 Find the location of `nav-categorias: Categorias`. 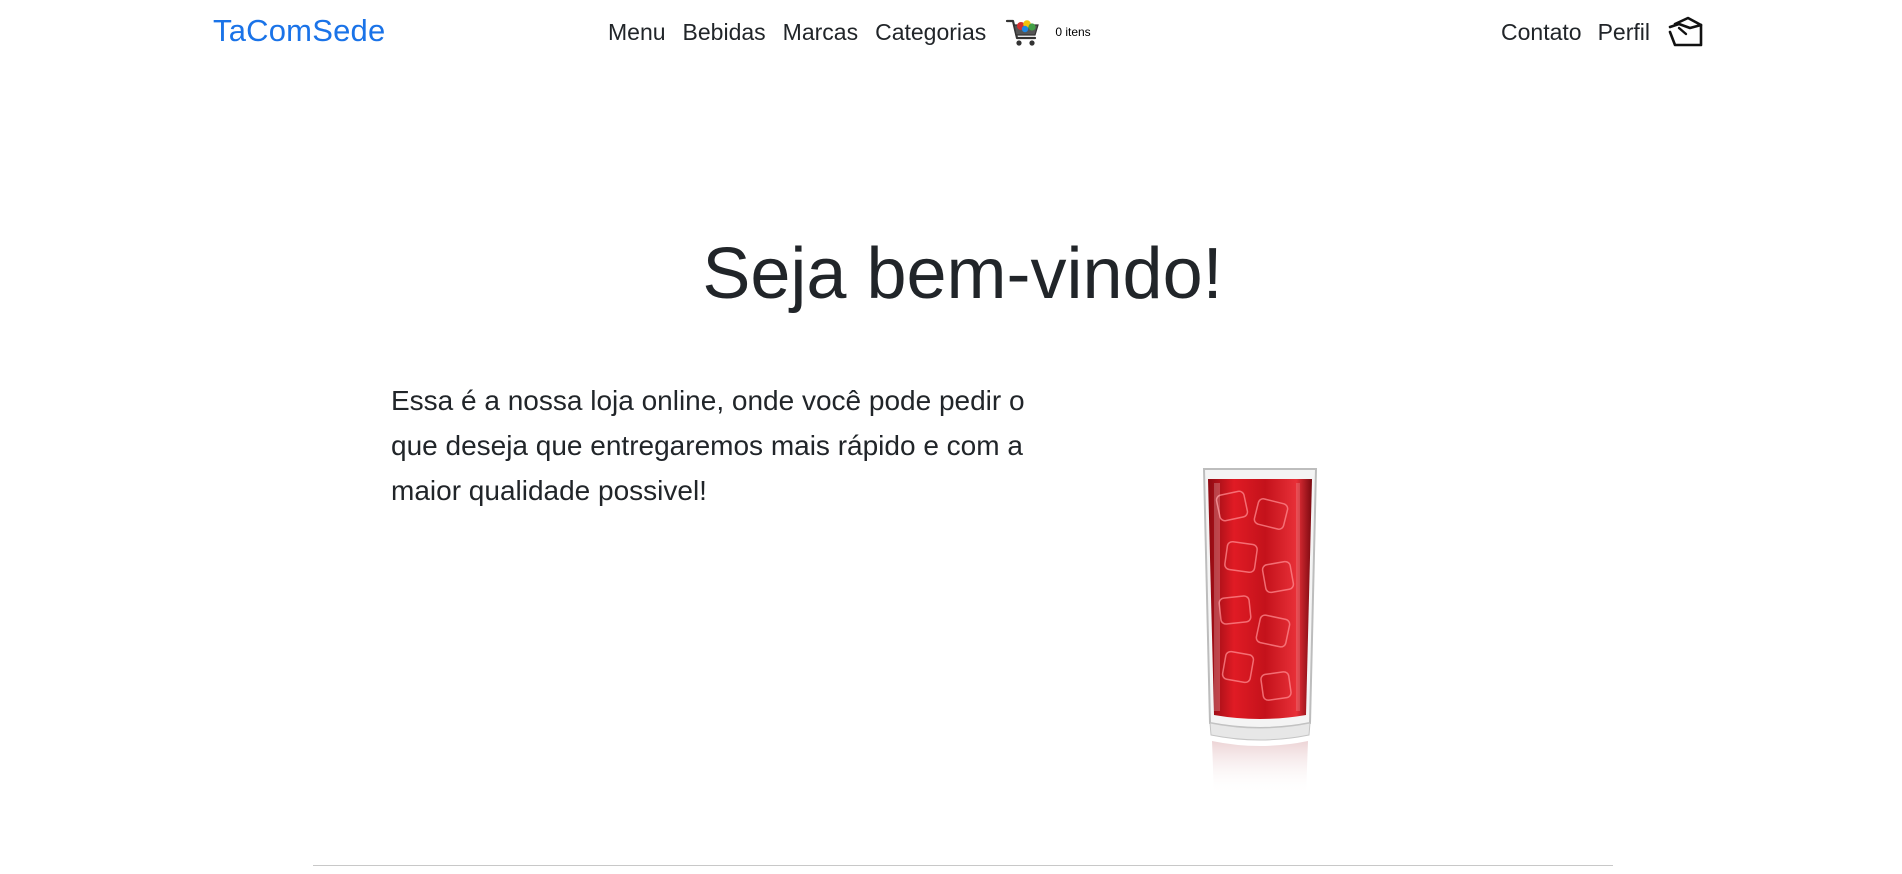

nav-categorias: Categorias is located at coordinates (930, 32).